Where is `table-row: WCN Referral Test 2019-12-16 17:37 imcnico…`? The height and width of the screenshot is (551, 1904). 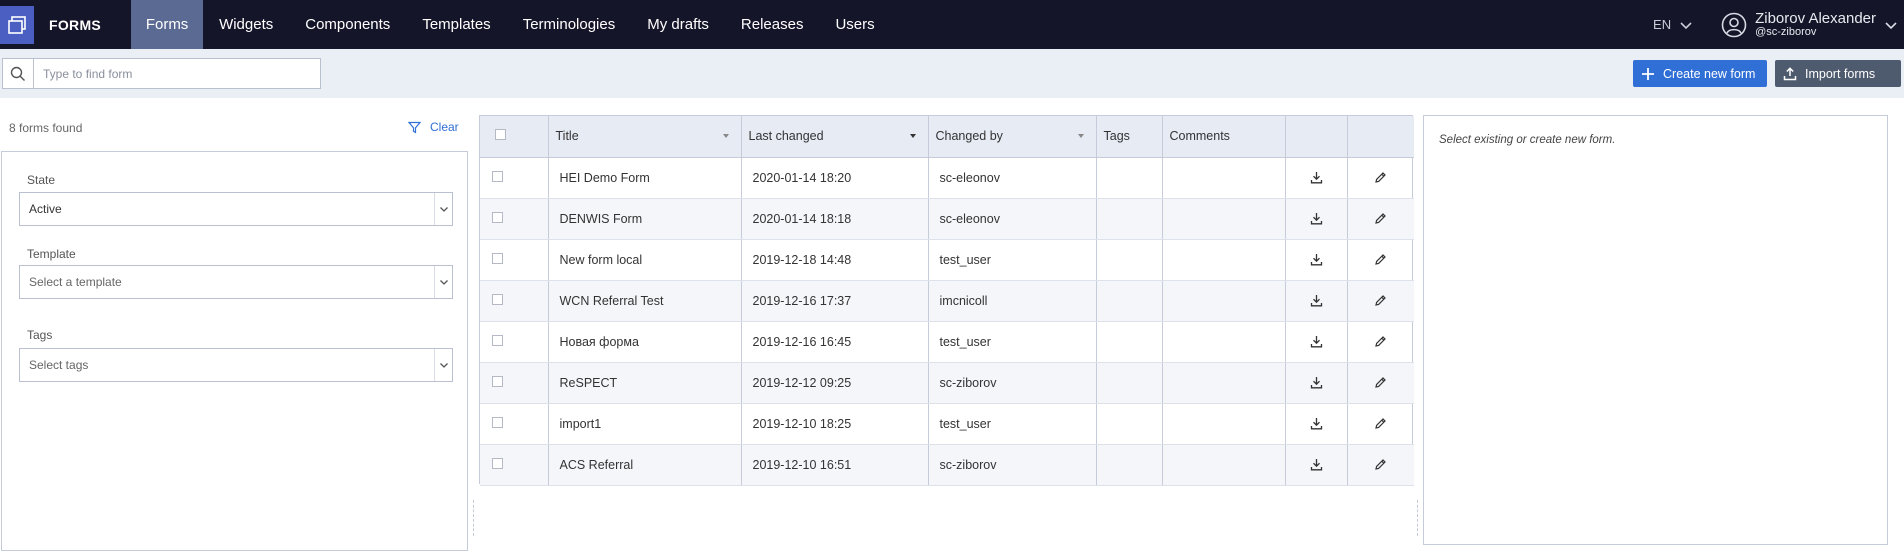 table-row: WCN Referral Test 2019-12-16 17:37 imcnico… is located at coordinates (947, 301).